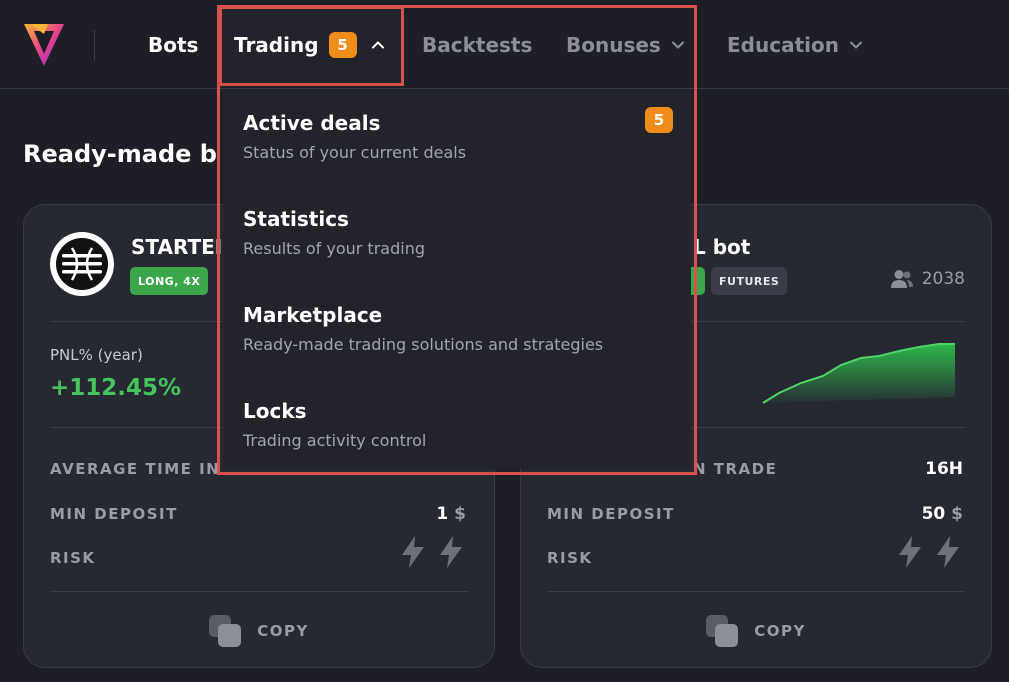 This screenshot has width=1009, height=682. Describe the element at coordinates (94, 45) in the screenshot. I see `logo-divider` at that location.